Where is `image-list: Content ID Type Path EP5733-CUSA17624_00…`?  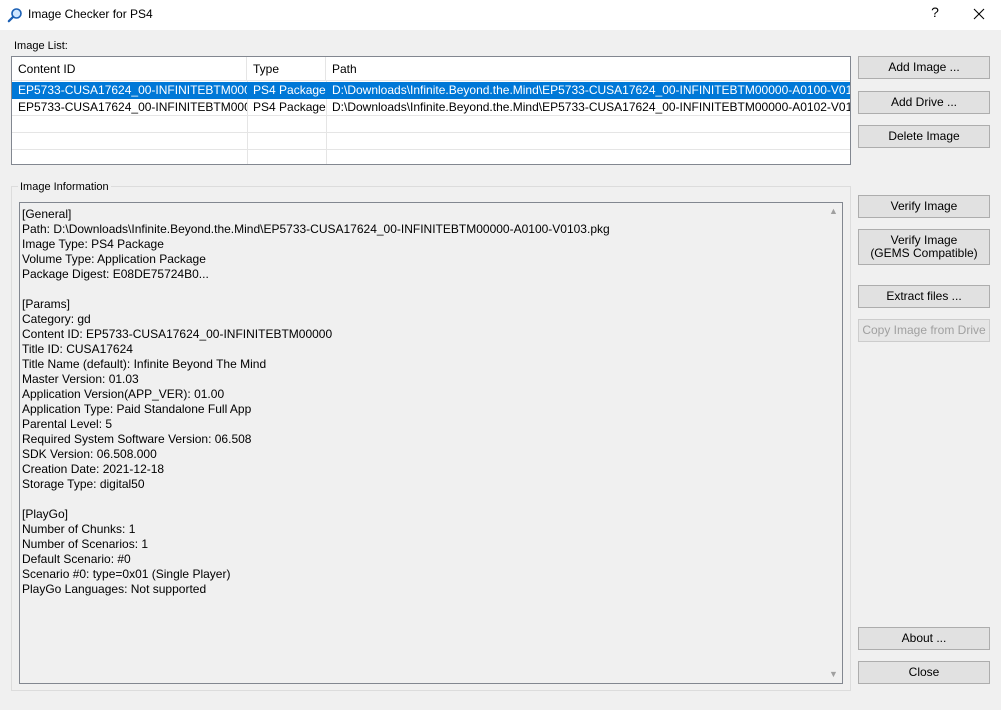
image-list: Content ID Type Path EP5733-CUSA17624_00… is located at coordinates (431, 110).